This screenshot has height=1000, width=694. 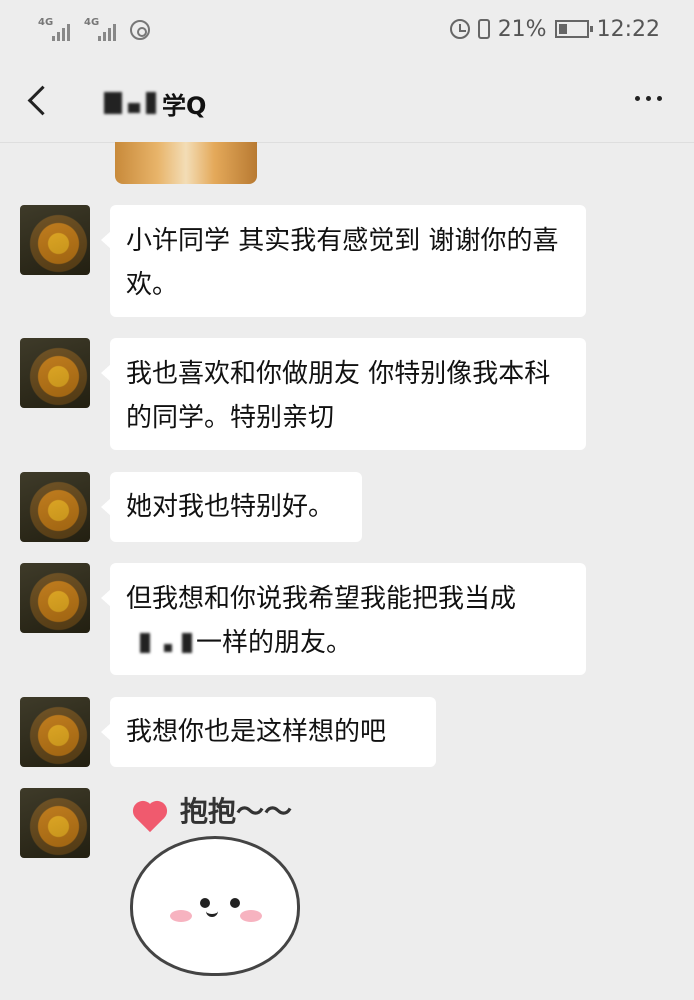 What do you see at coordinates (235, 903) in the screenshot?
I see `sticker-eye` at bounding box center [235, 903].